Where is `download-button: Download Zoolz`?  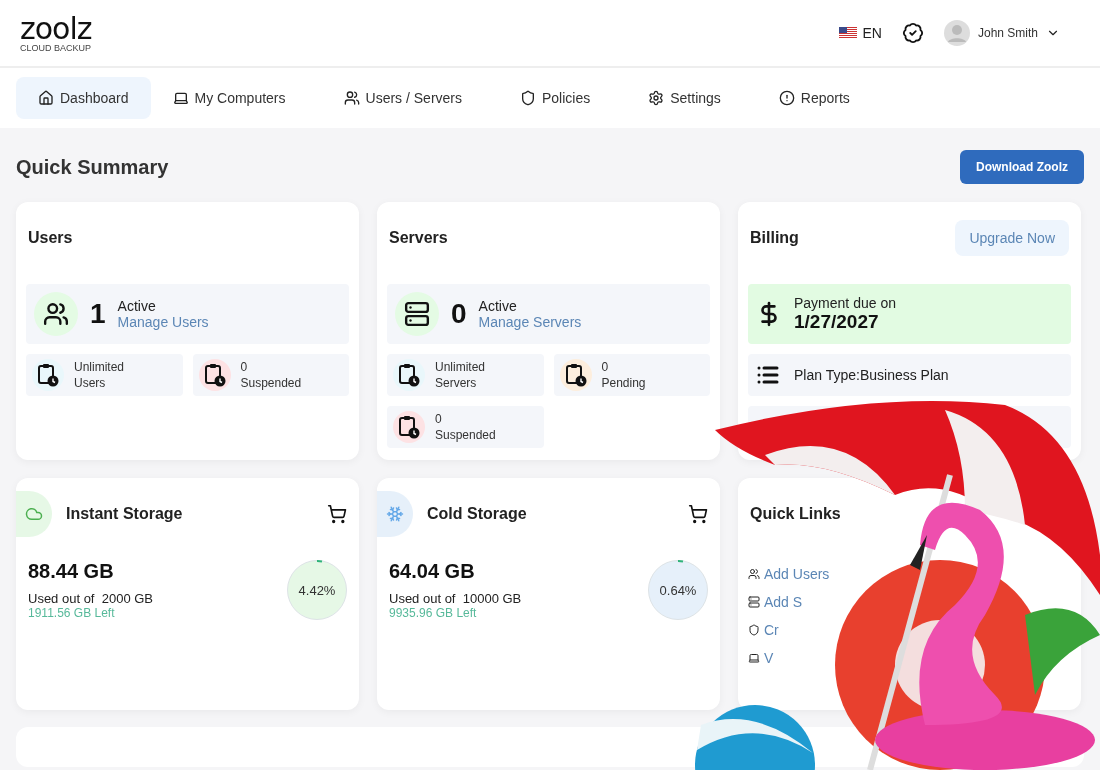 download-button: Download Zoolz is located at coordinates (1022, 167).